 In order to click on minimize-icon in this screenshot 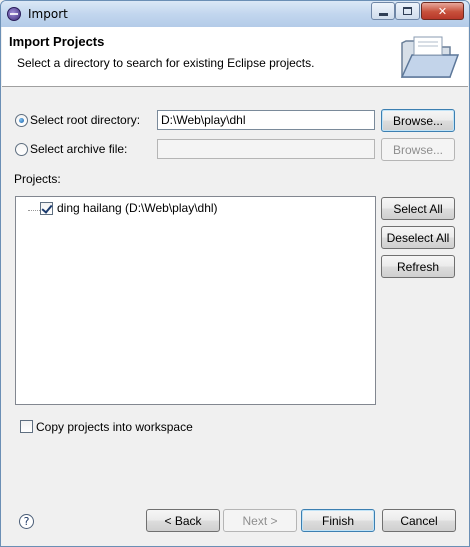, I will do `click(383, 14)`.